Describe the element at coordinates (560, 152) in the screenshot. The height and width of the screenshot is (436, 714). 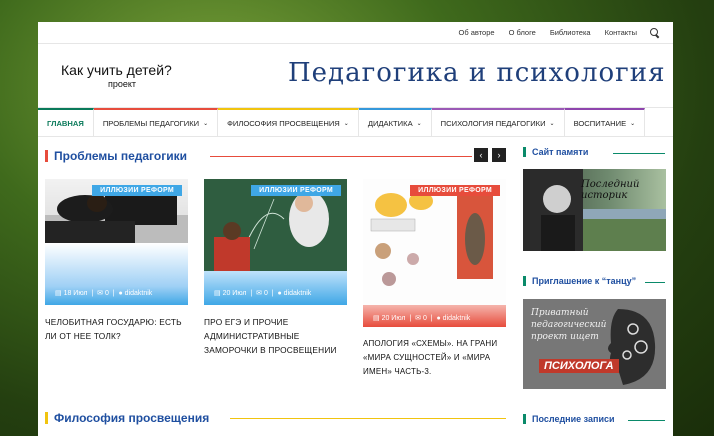
I see `sidebar-title: Сайт памяти` at that location.